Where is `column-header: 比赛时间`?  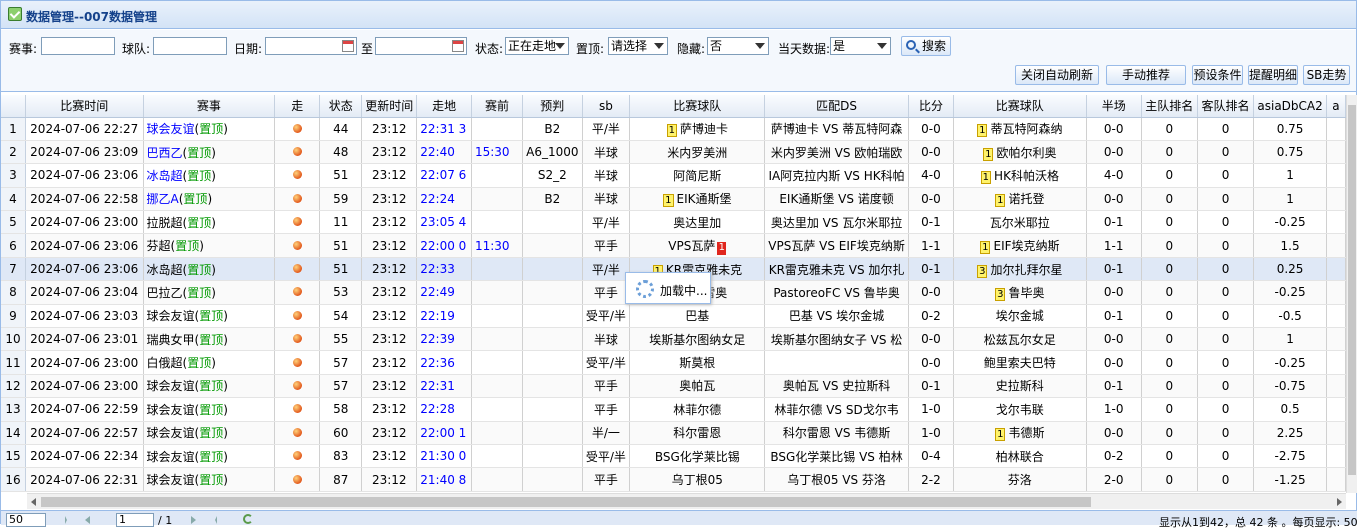 column-header: 比赛时间 is located at coordinates (84, 106).